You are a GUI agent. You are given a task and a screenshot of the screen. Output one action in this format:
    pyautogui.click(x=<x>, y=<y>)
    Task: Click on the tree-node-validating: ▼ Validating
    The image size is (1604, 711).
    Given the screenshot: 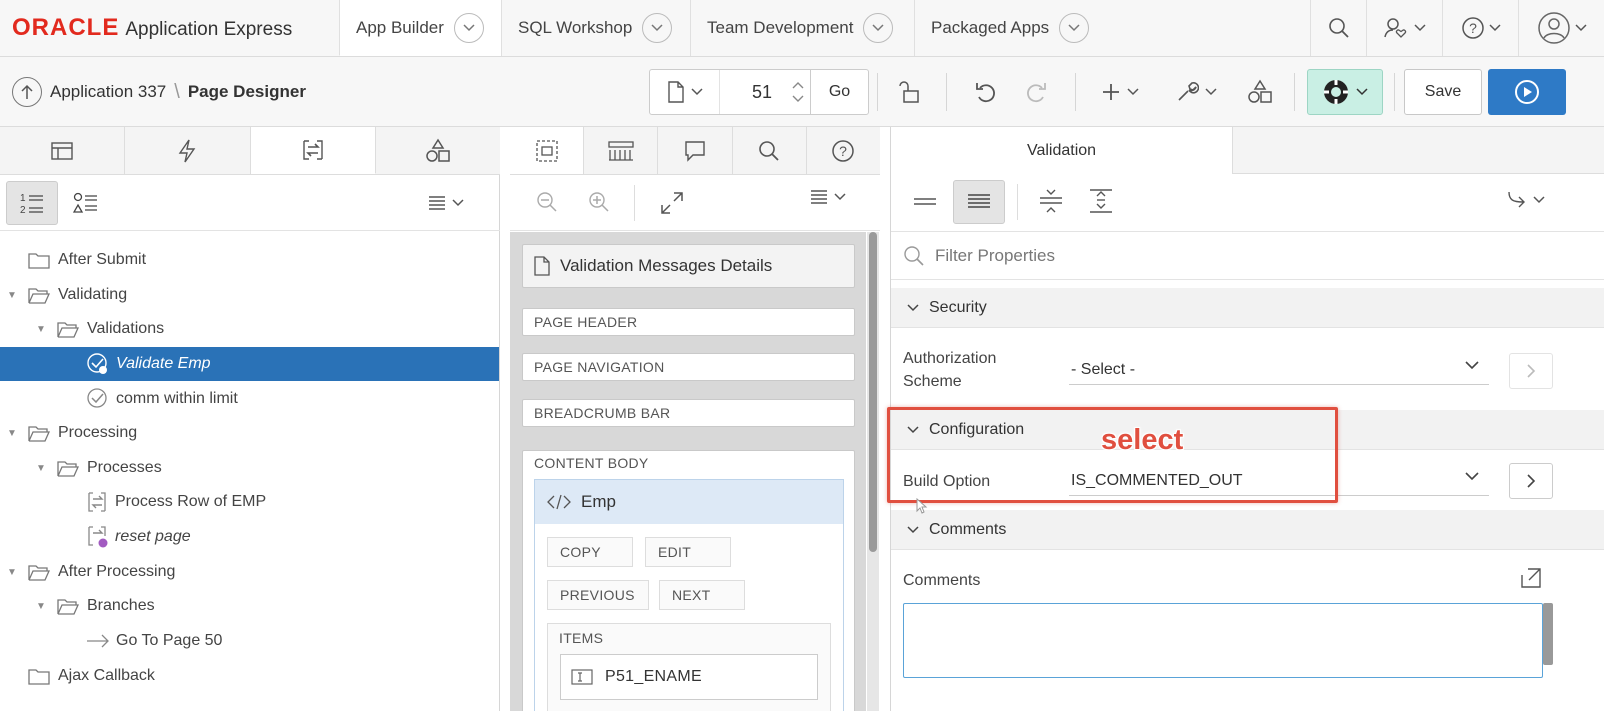 What is the action you would take?
    pyautogui.click(x=249, y=295)
    